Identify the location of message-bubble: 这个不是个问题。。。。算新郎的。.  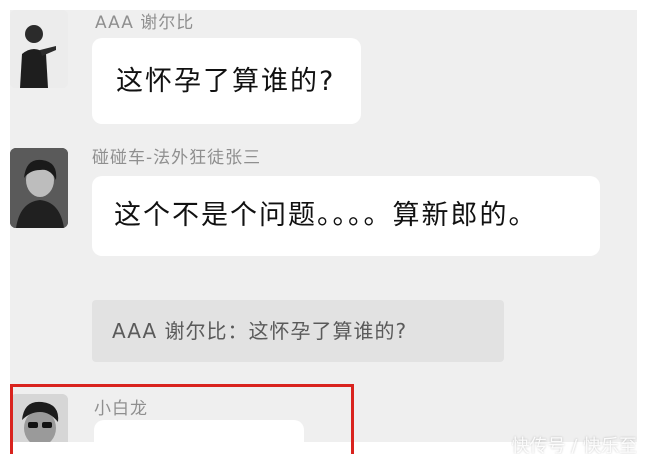
(346, 216).